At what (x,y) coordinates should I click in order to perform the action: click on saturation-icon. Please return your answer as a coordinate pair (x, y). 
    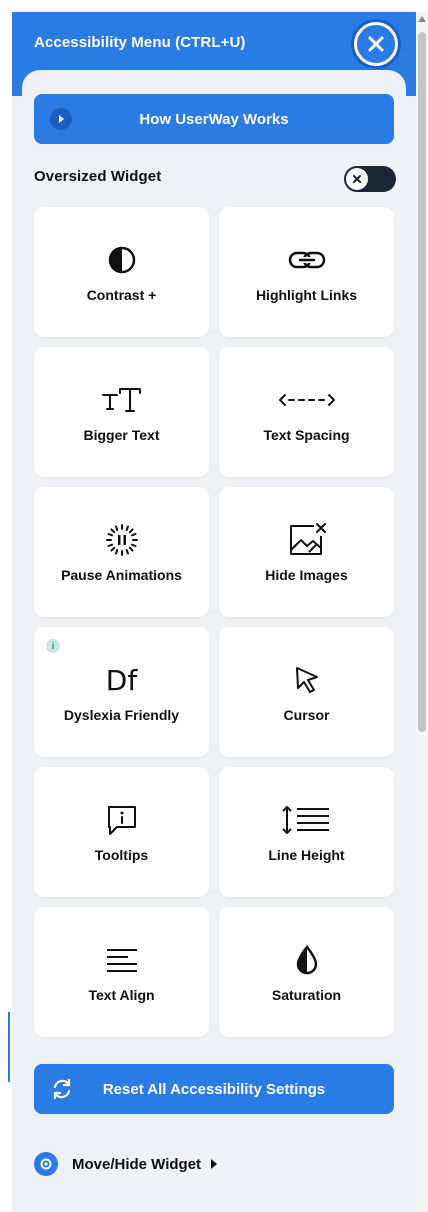
    Looking at the image, I should click on (306, 960).